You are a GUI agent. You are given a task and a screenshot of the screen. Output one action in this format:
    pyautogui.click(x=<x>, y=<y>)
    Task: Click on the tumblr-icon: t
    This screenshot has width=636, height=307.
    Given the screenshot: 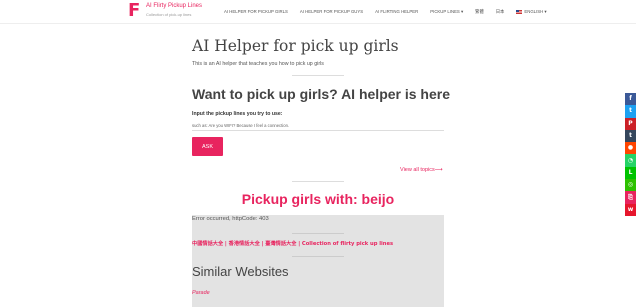 What is the action you would take?
    pyautogui.click(x=630, y=136)
    